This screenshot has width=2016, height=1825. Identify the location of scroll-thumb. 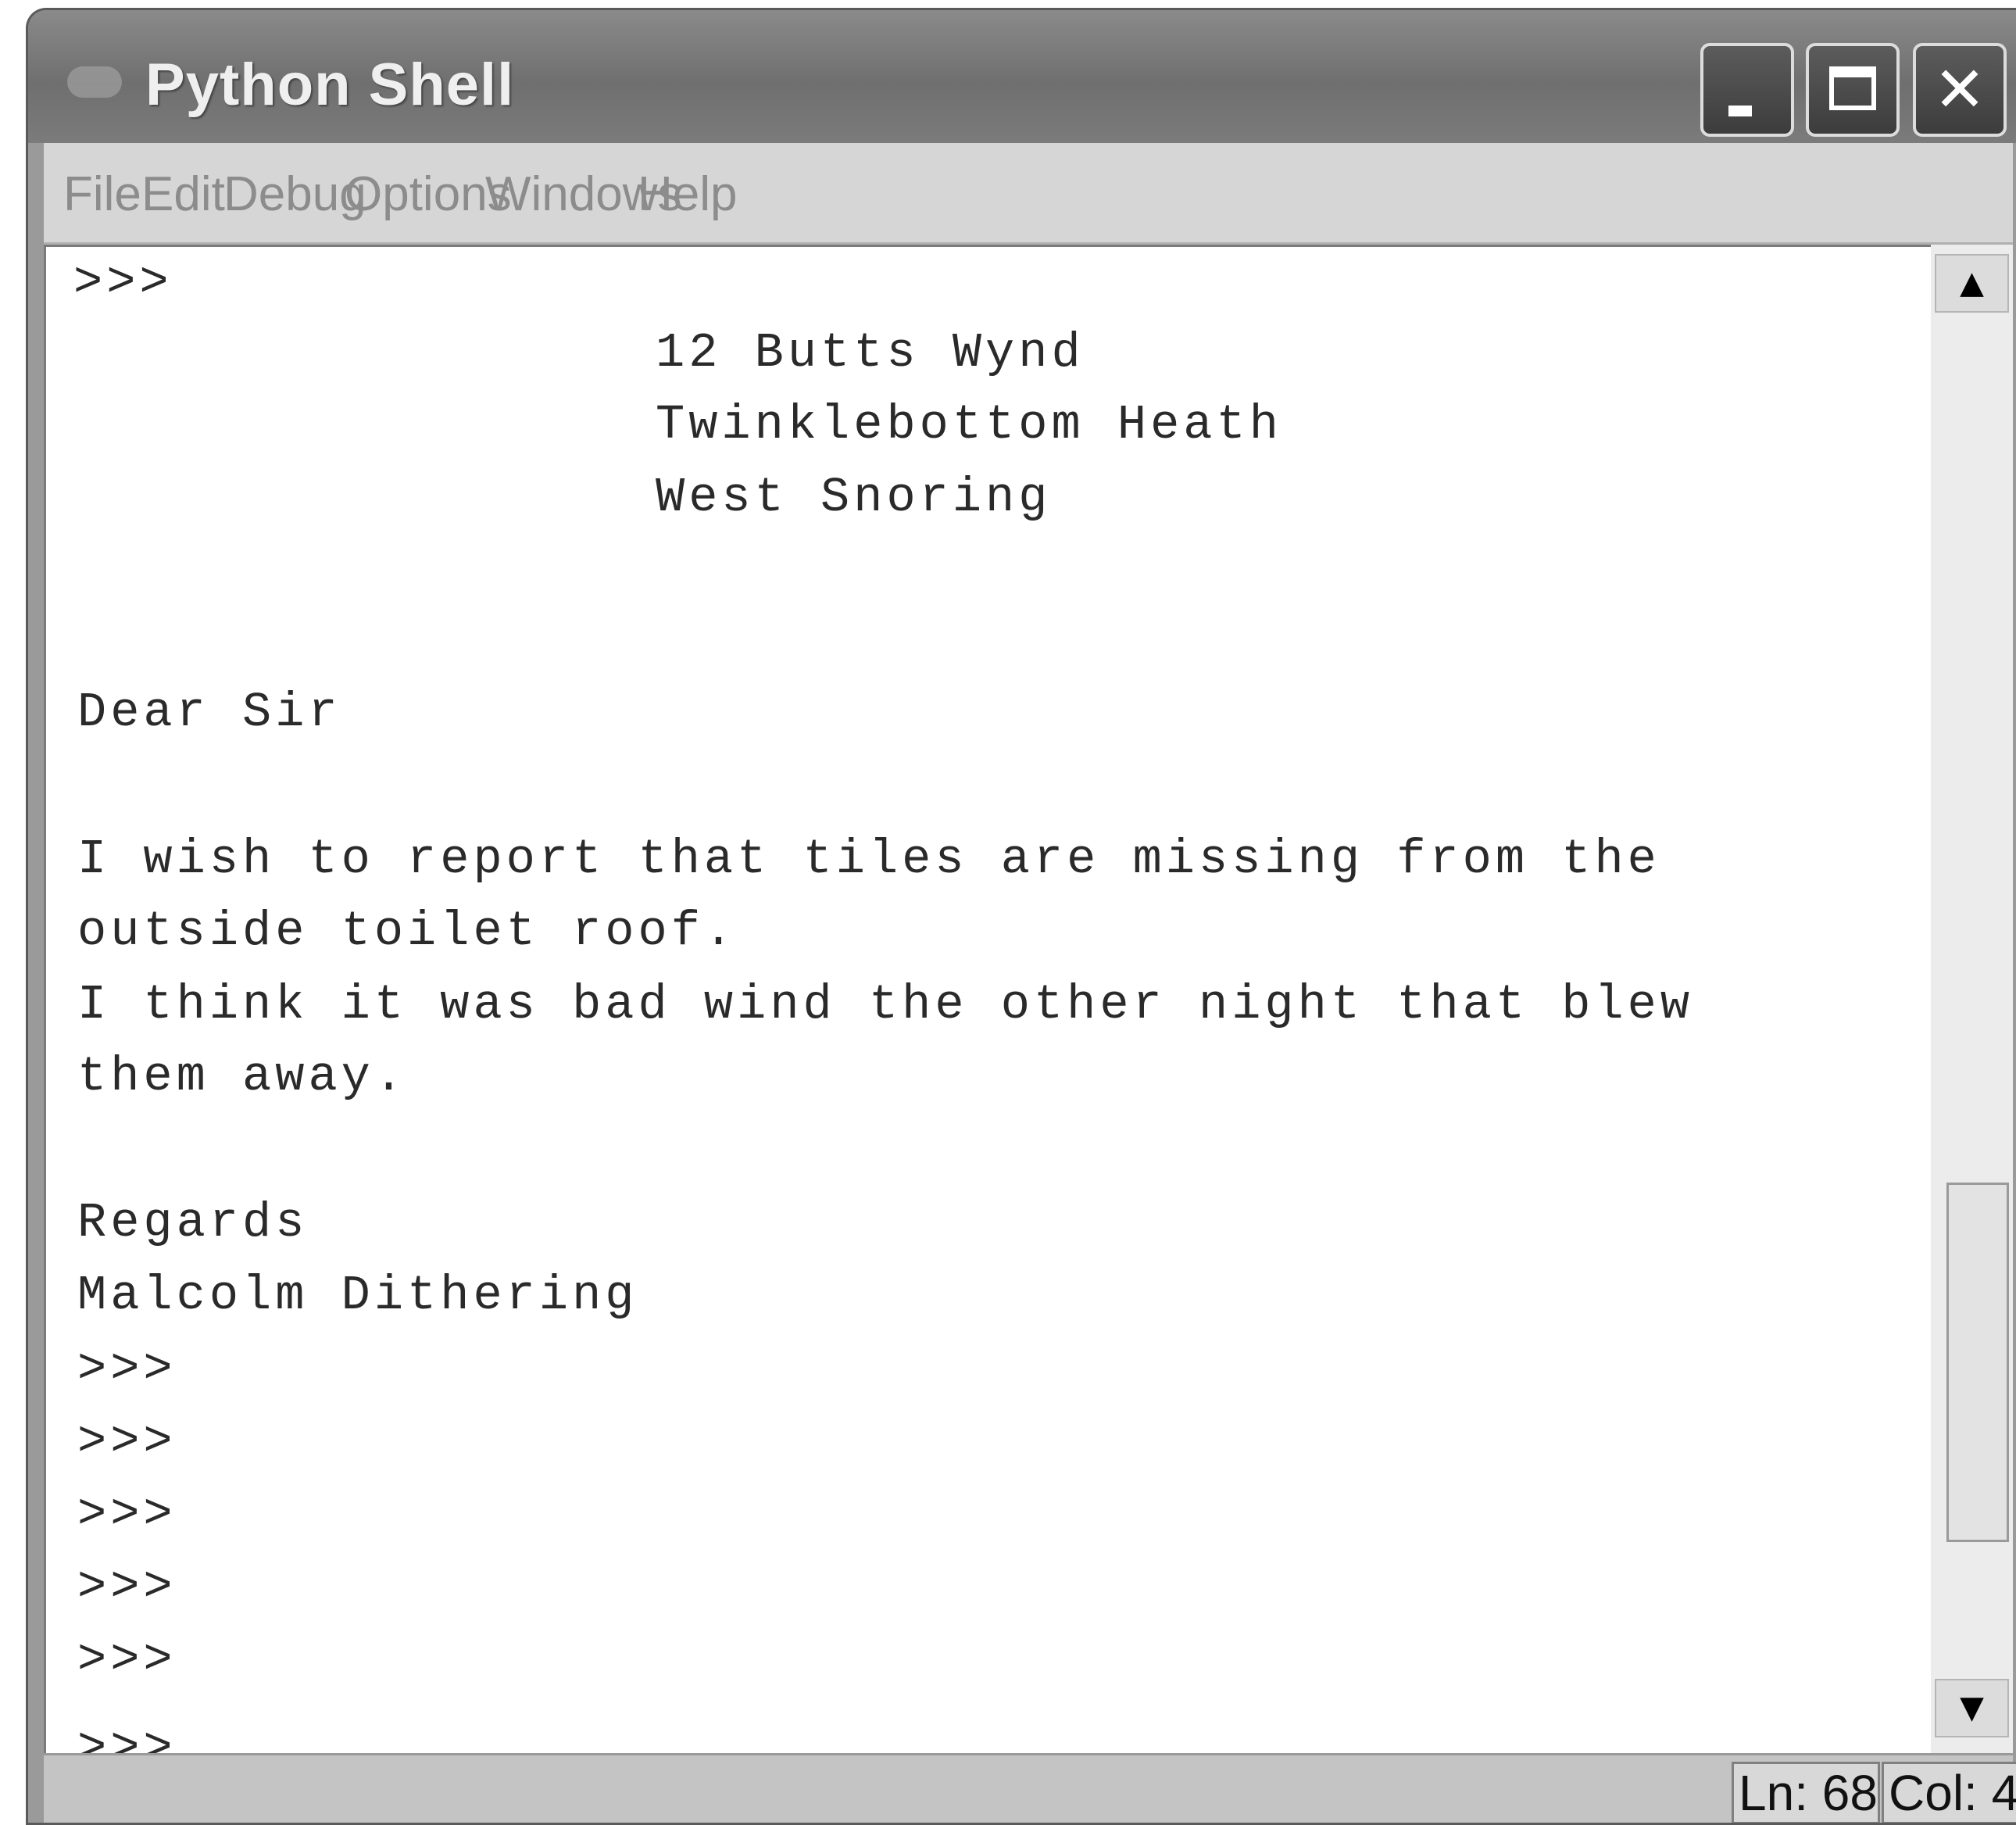
(1977, 1362).